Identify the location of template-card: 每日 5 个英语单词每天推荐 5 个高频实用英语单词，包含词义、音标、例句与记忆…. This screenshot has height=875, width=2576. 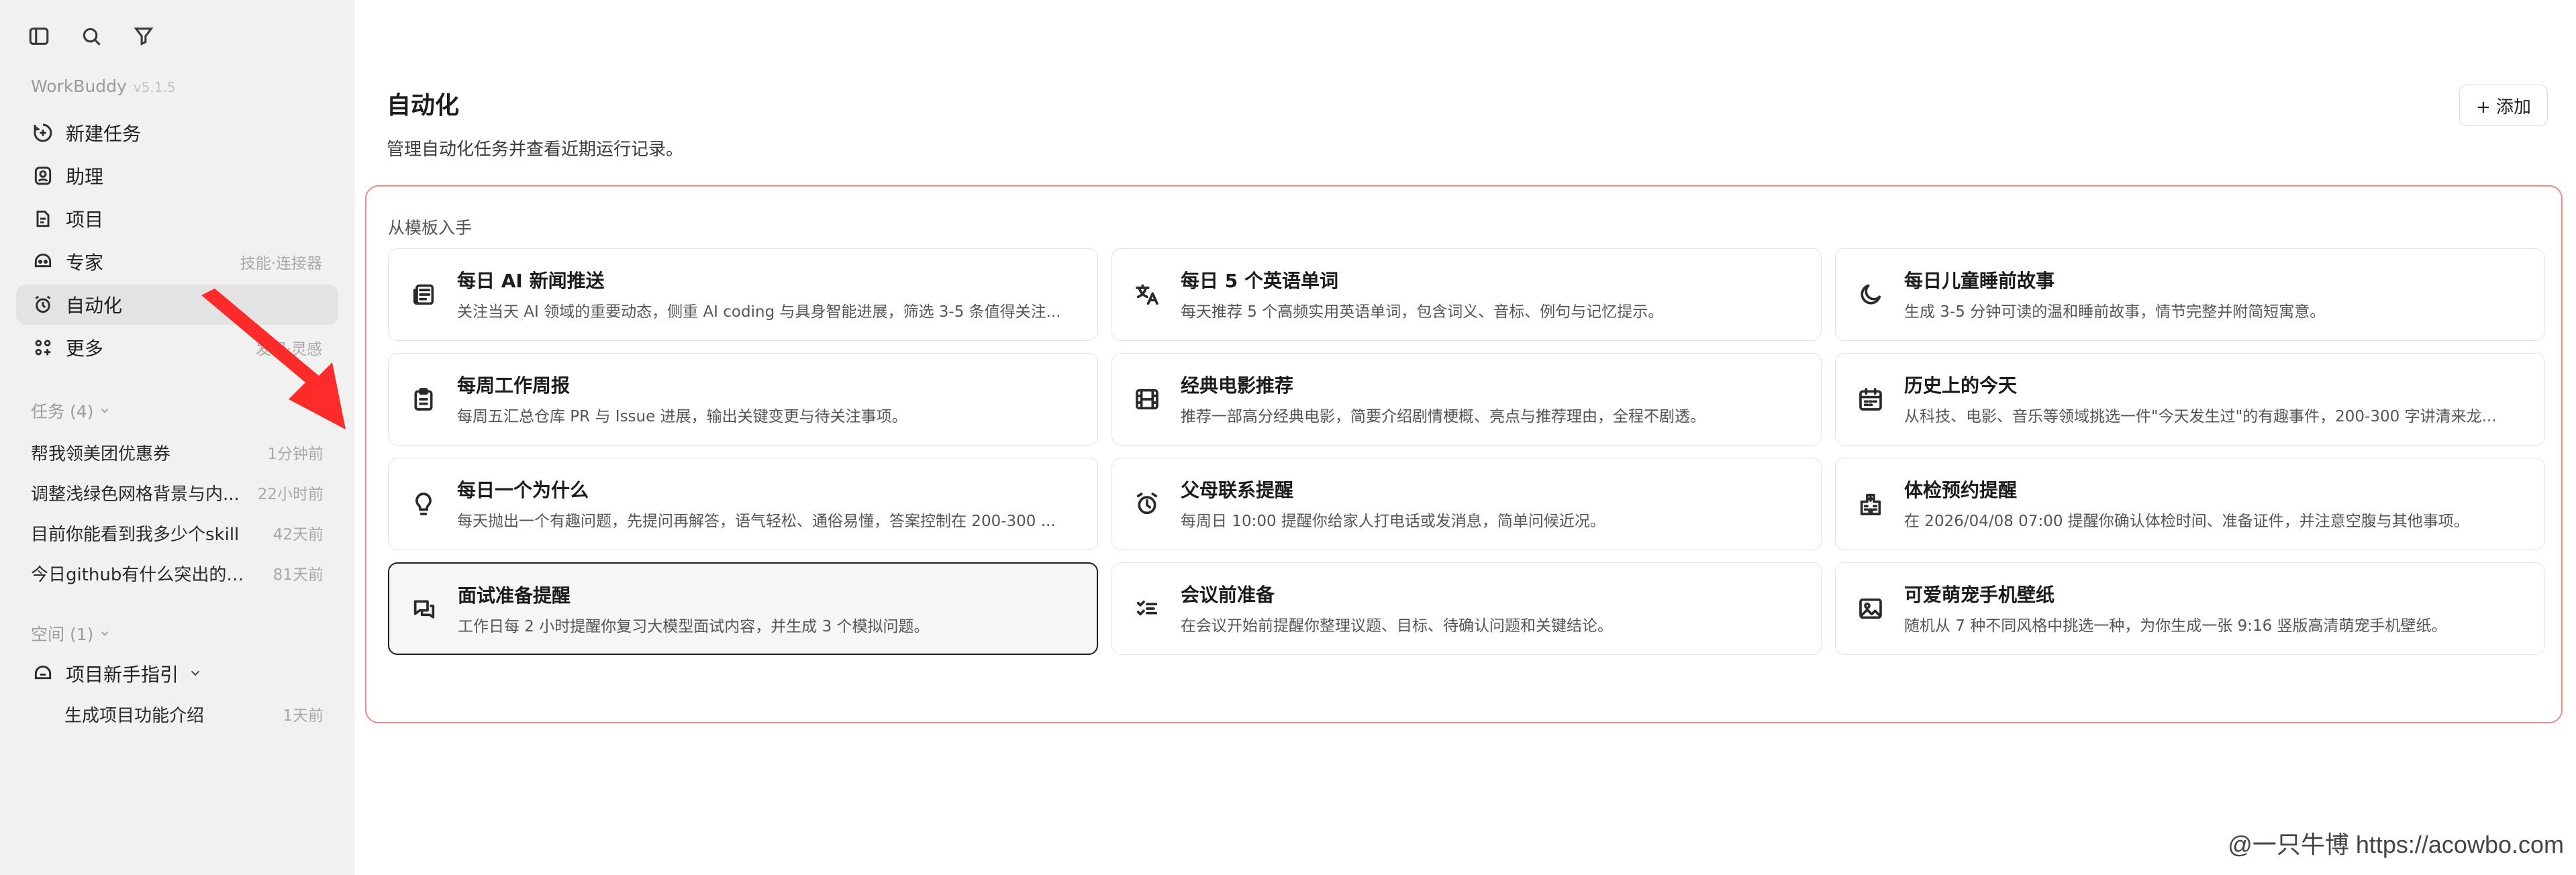
(1466, 294).